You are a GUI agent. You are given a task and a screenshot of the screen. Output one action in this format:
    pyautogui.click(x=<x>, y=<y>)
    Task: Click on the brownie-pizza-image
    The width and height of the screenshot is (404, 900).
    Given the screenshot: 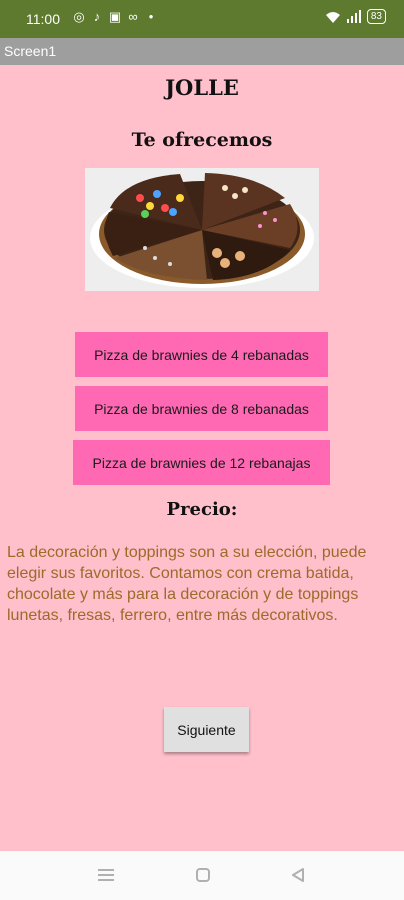 What is the action you would take?
    pyautogui.click(x=202, y=229)
    